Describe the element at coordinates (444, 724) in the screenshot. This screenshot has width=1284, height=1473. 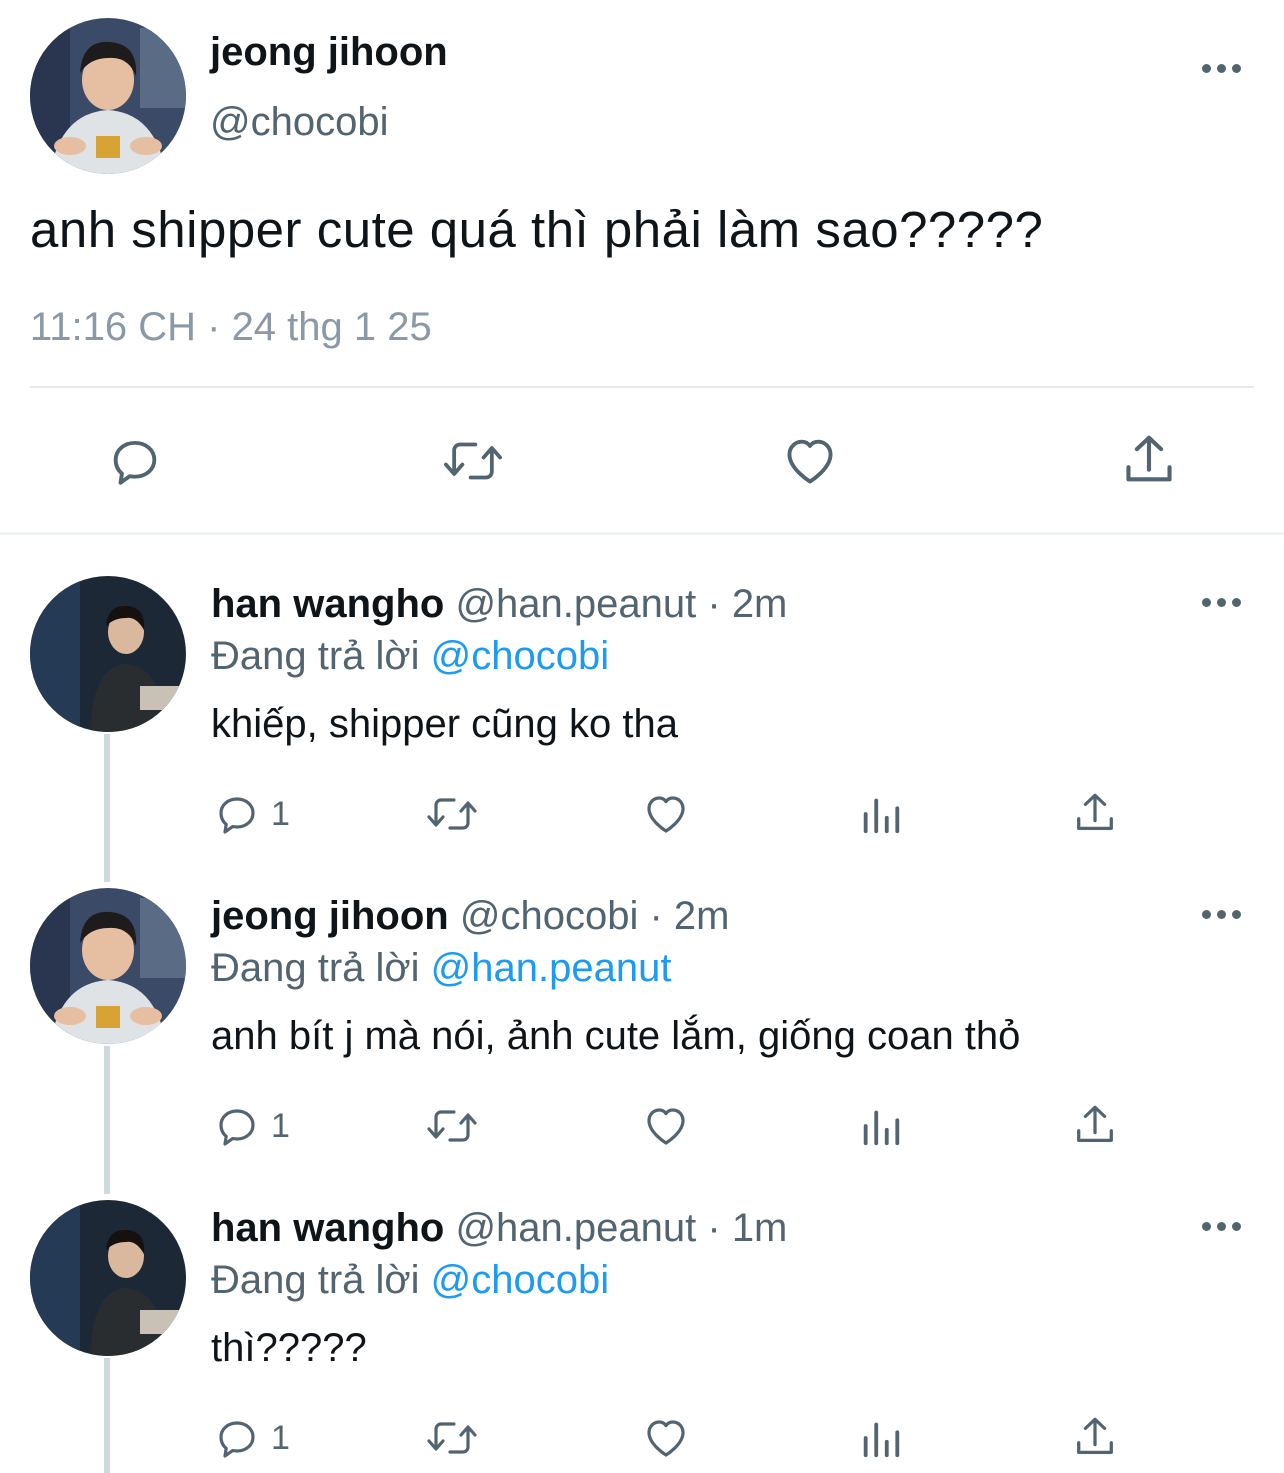
I see `reply-text: khiếp, shipper cũng ko tha` at that location.